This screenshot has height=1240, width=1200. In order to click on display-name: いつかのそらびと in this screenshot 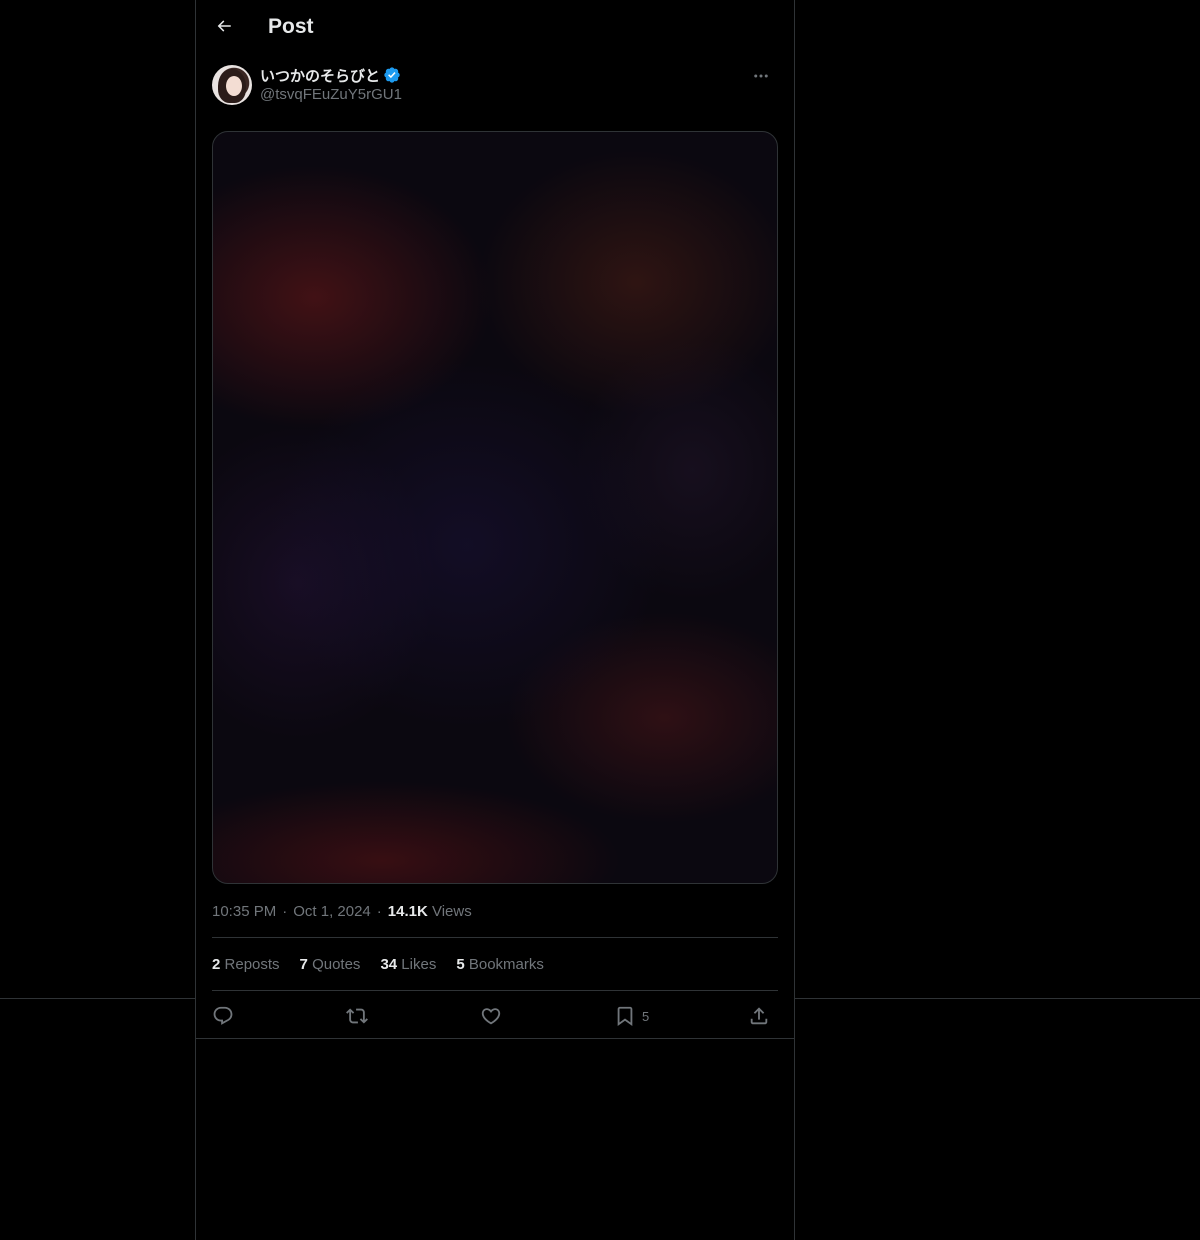, I will do `click(320, 75)`.